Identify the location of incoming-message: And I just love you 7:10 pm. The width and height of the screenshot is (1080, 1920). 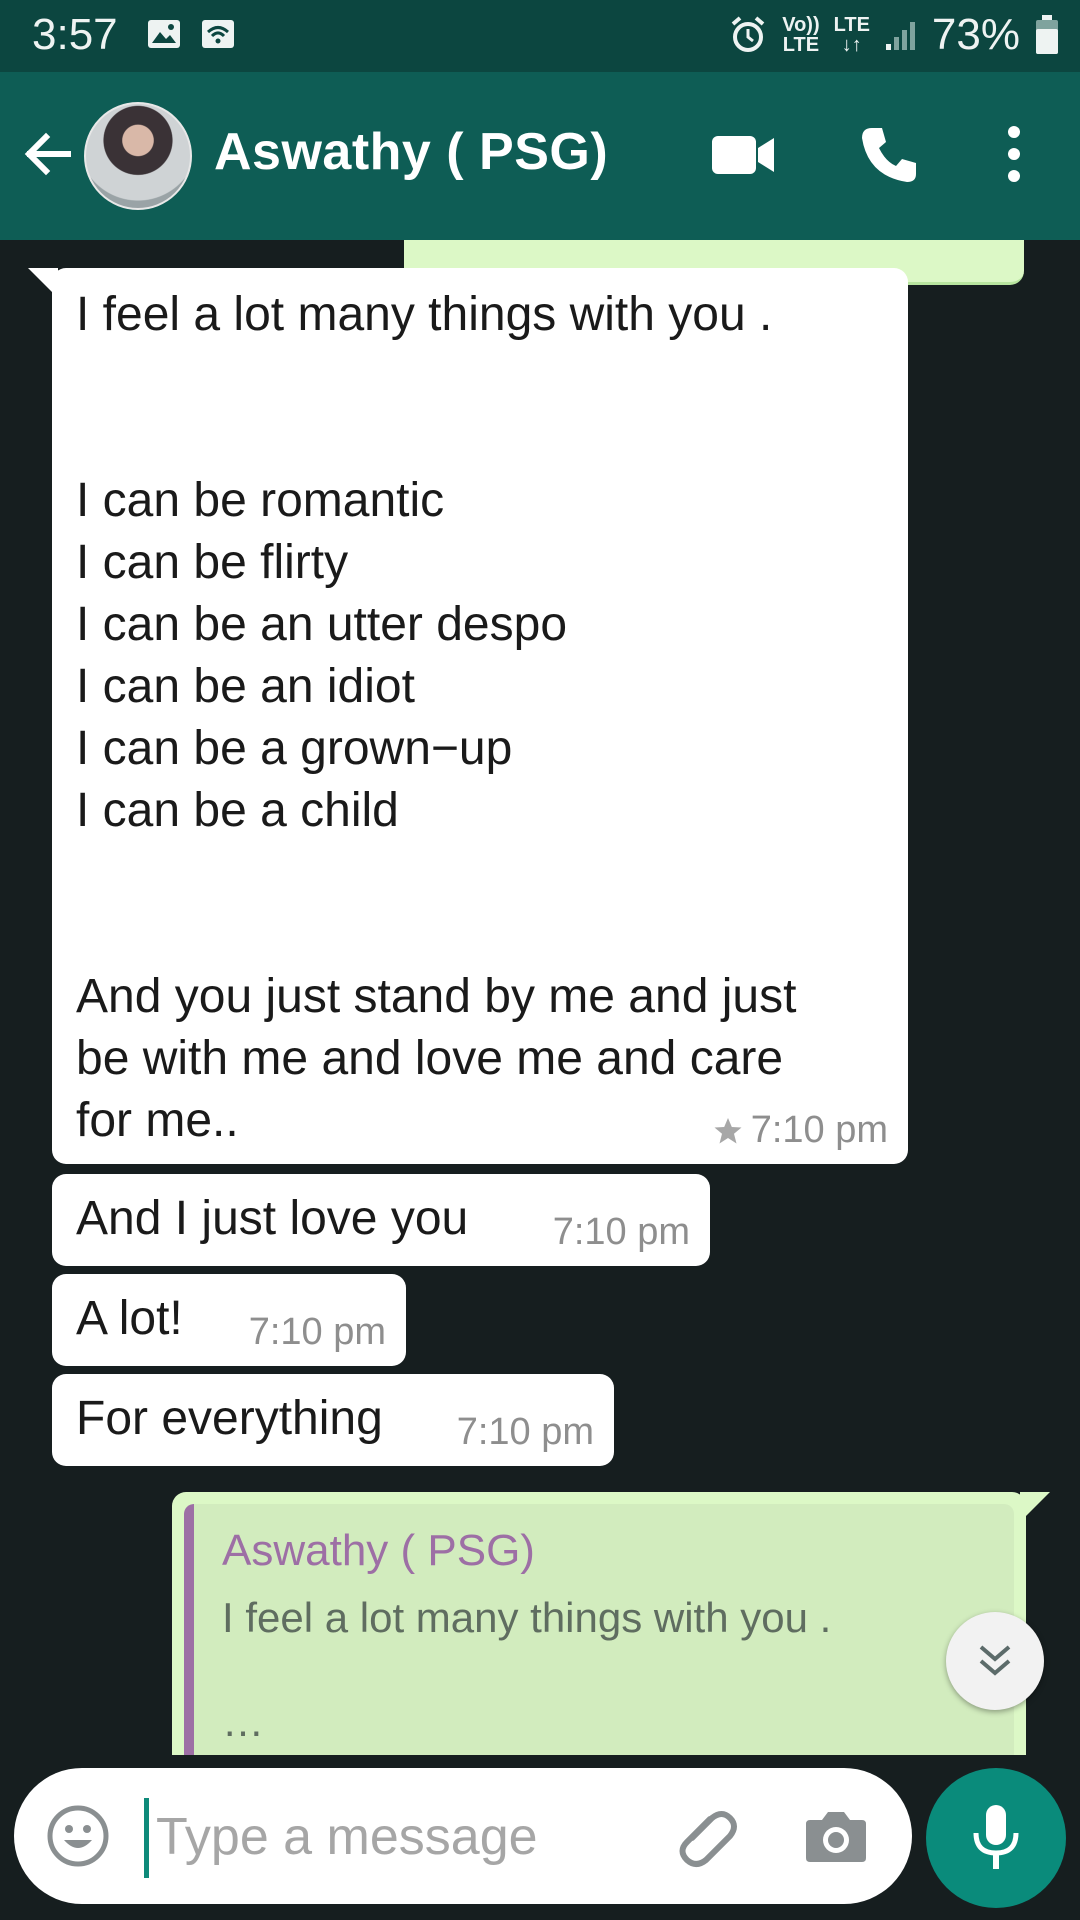
(381, 1220).